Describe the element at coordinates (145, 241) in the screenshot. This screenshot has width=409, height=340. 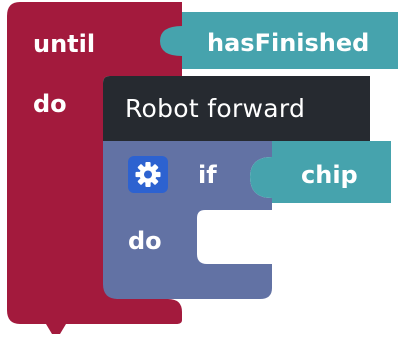
I see `if-do-keyword: do` at that location.